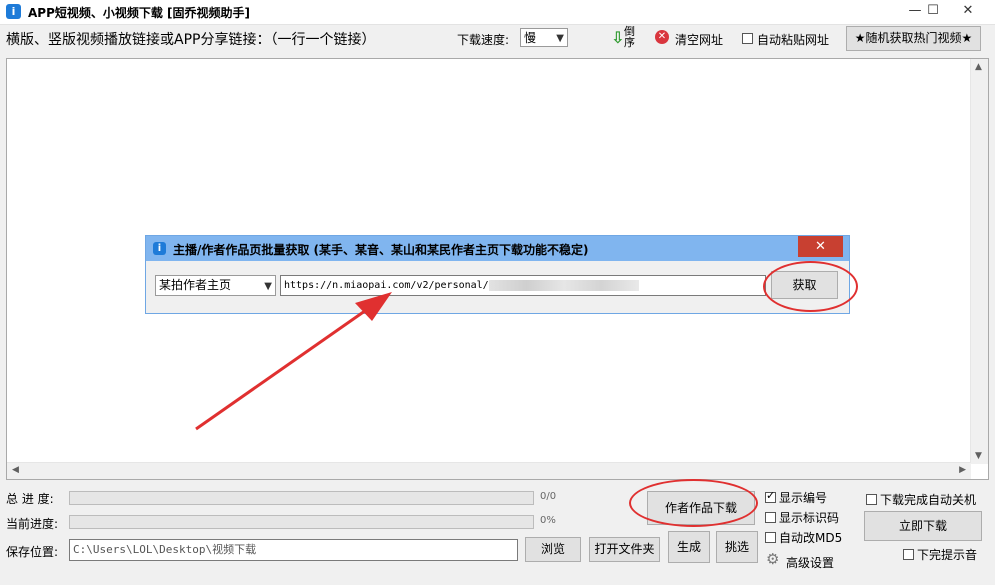  What do you see at coordinates (803, 498) in the screenshot?
I see `show-number-label: 显示编号` at bounding box center [803, 498].